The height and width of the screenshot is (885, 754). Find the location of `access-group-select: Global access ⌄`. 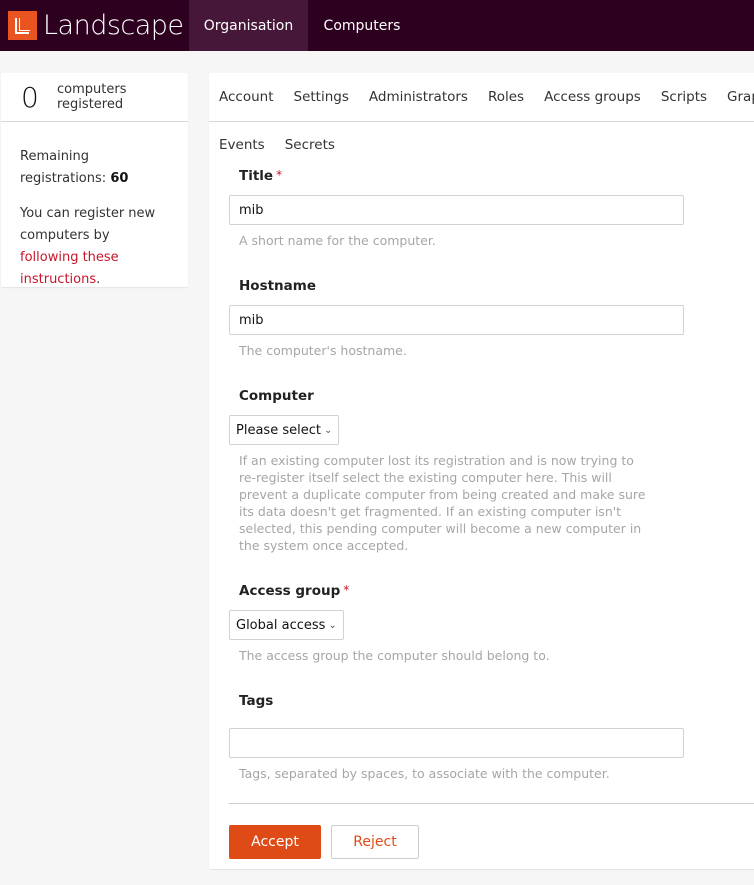

access-group-select: Global access ⌄ is located at coordinates (286, 625).